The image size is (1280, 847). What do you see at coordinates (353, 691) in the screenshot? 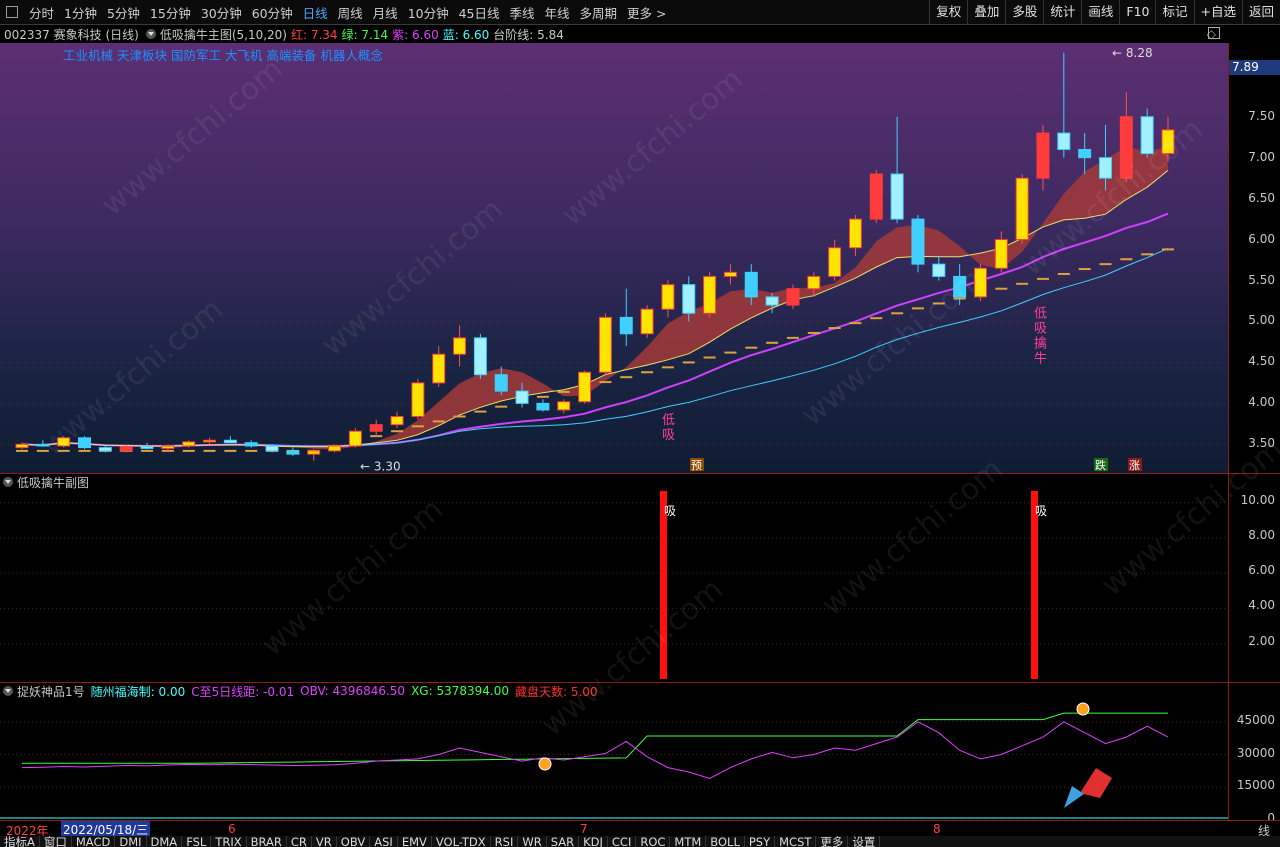
I see `sub2-obv: OBV: 4396846.50` at bounding box center [353, 691].